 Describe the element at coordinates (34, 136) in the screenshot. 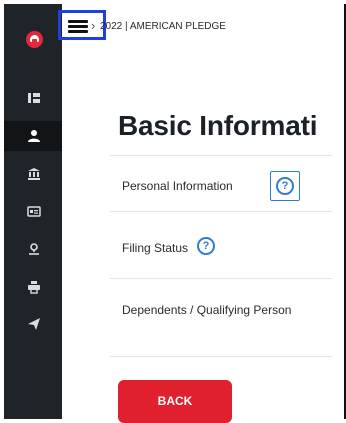

I see `person-icon` at that location.